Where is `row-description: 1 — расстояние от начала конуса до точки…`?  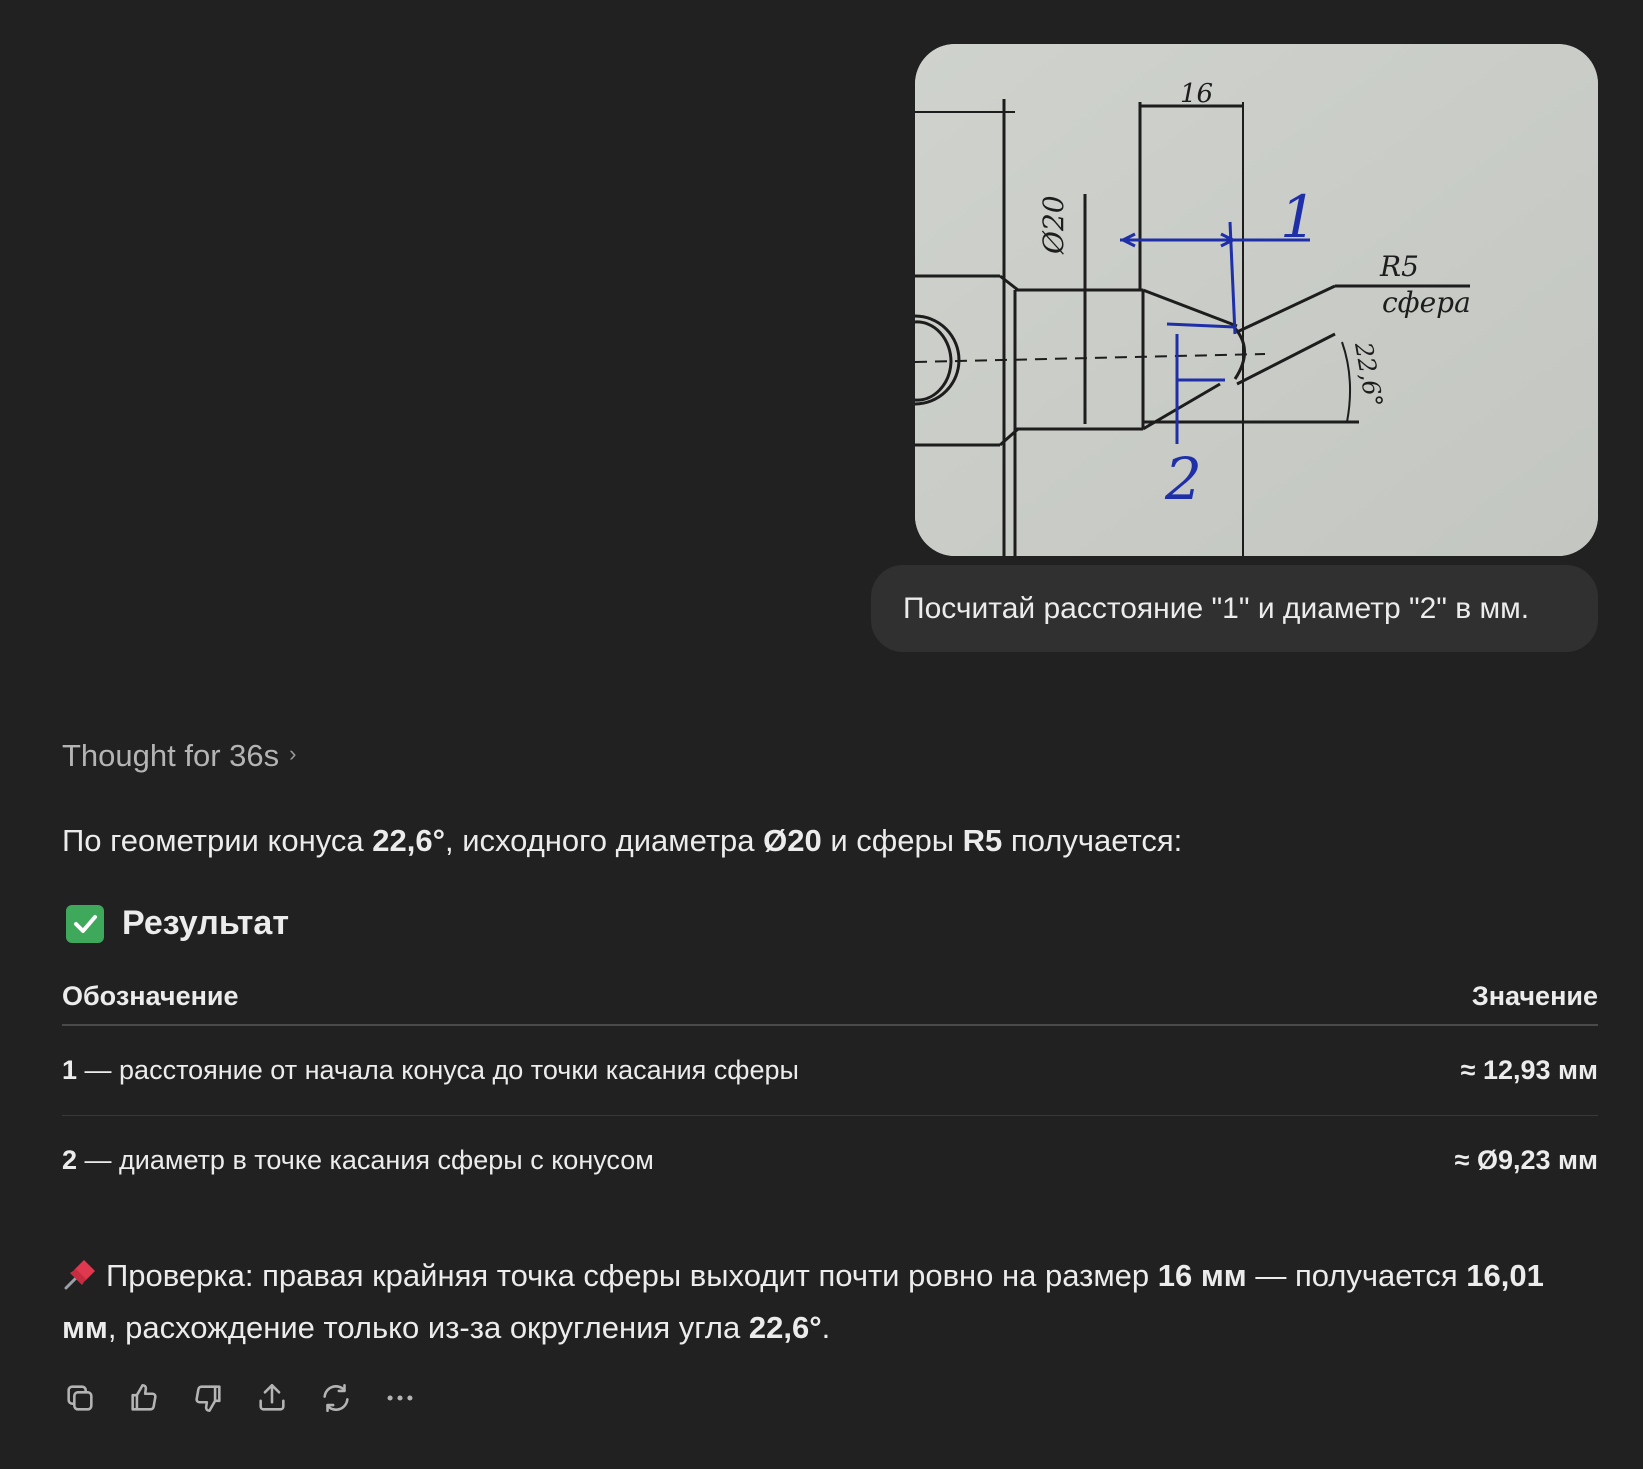
row-description: 1 — расстояние от начала конуса до точки… is located at coordinates (430, 1070).